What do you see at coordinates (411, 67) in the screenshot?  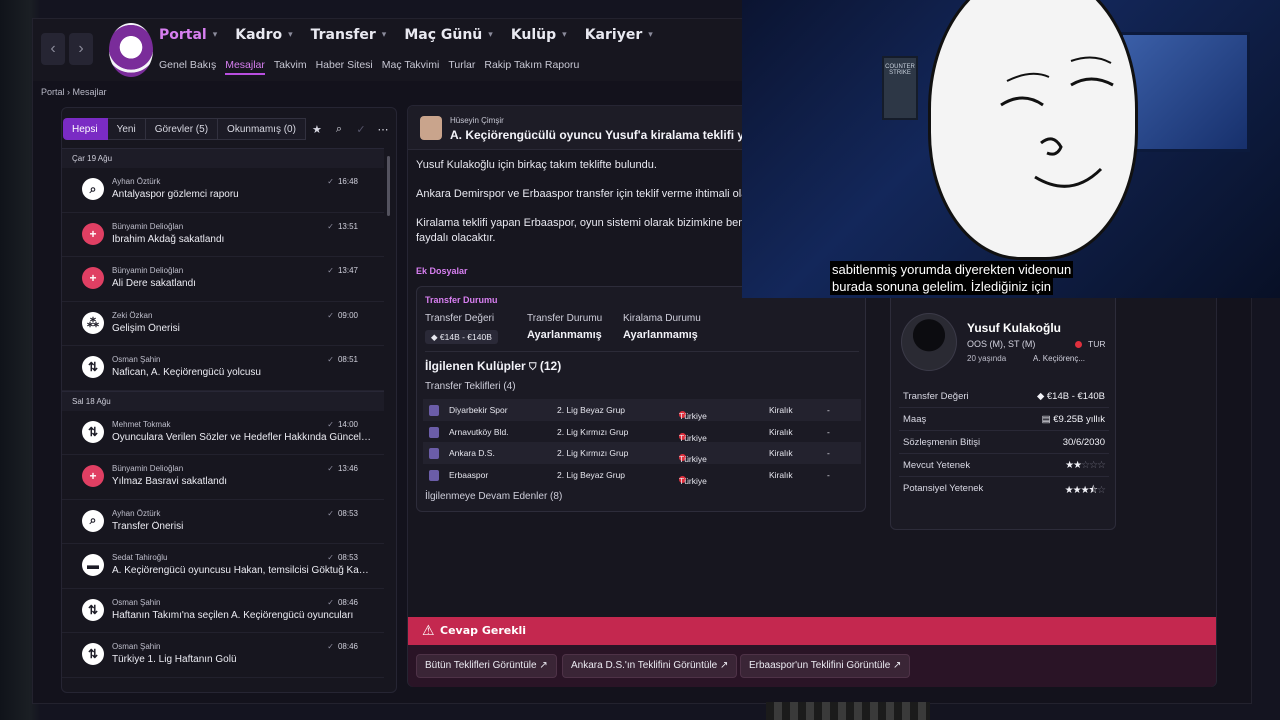 I see `submenu-mac-takvimi: Maç Takvimi` at bounding box center [411, 67].